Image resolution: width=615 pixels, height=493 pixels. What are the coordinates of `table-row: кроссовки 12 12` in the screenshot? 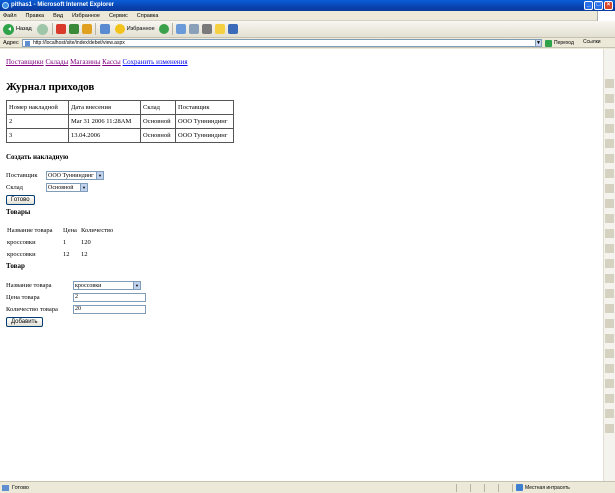 It's located at (60, 254).